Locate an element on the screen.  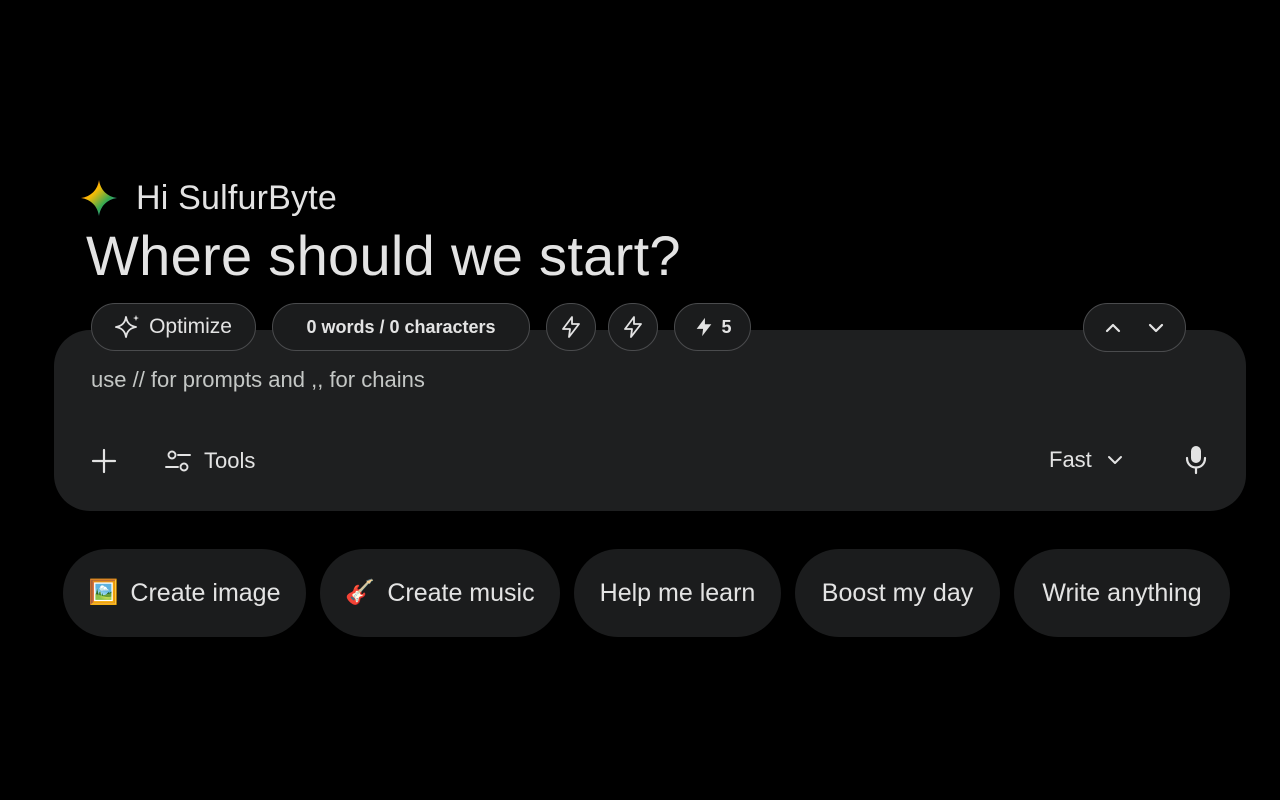
tools-button: Tools is located at coordinates (209, 461).